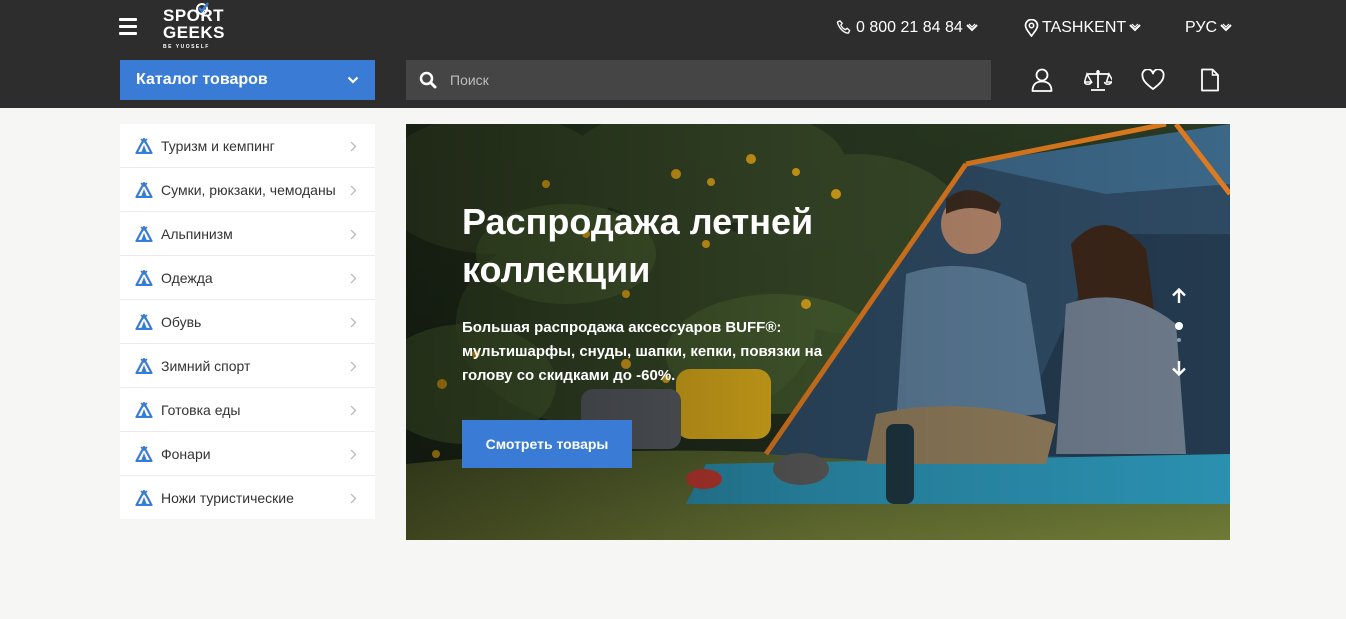 This screenshot has width=1346, height=619. Describe the element at coordinates (194, 32) in the screenshot. I see `logo-line2: GEEKS` at that location.